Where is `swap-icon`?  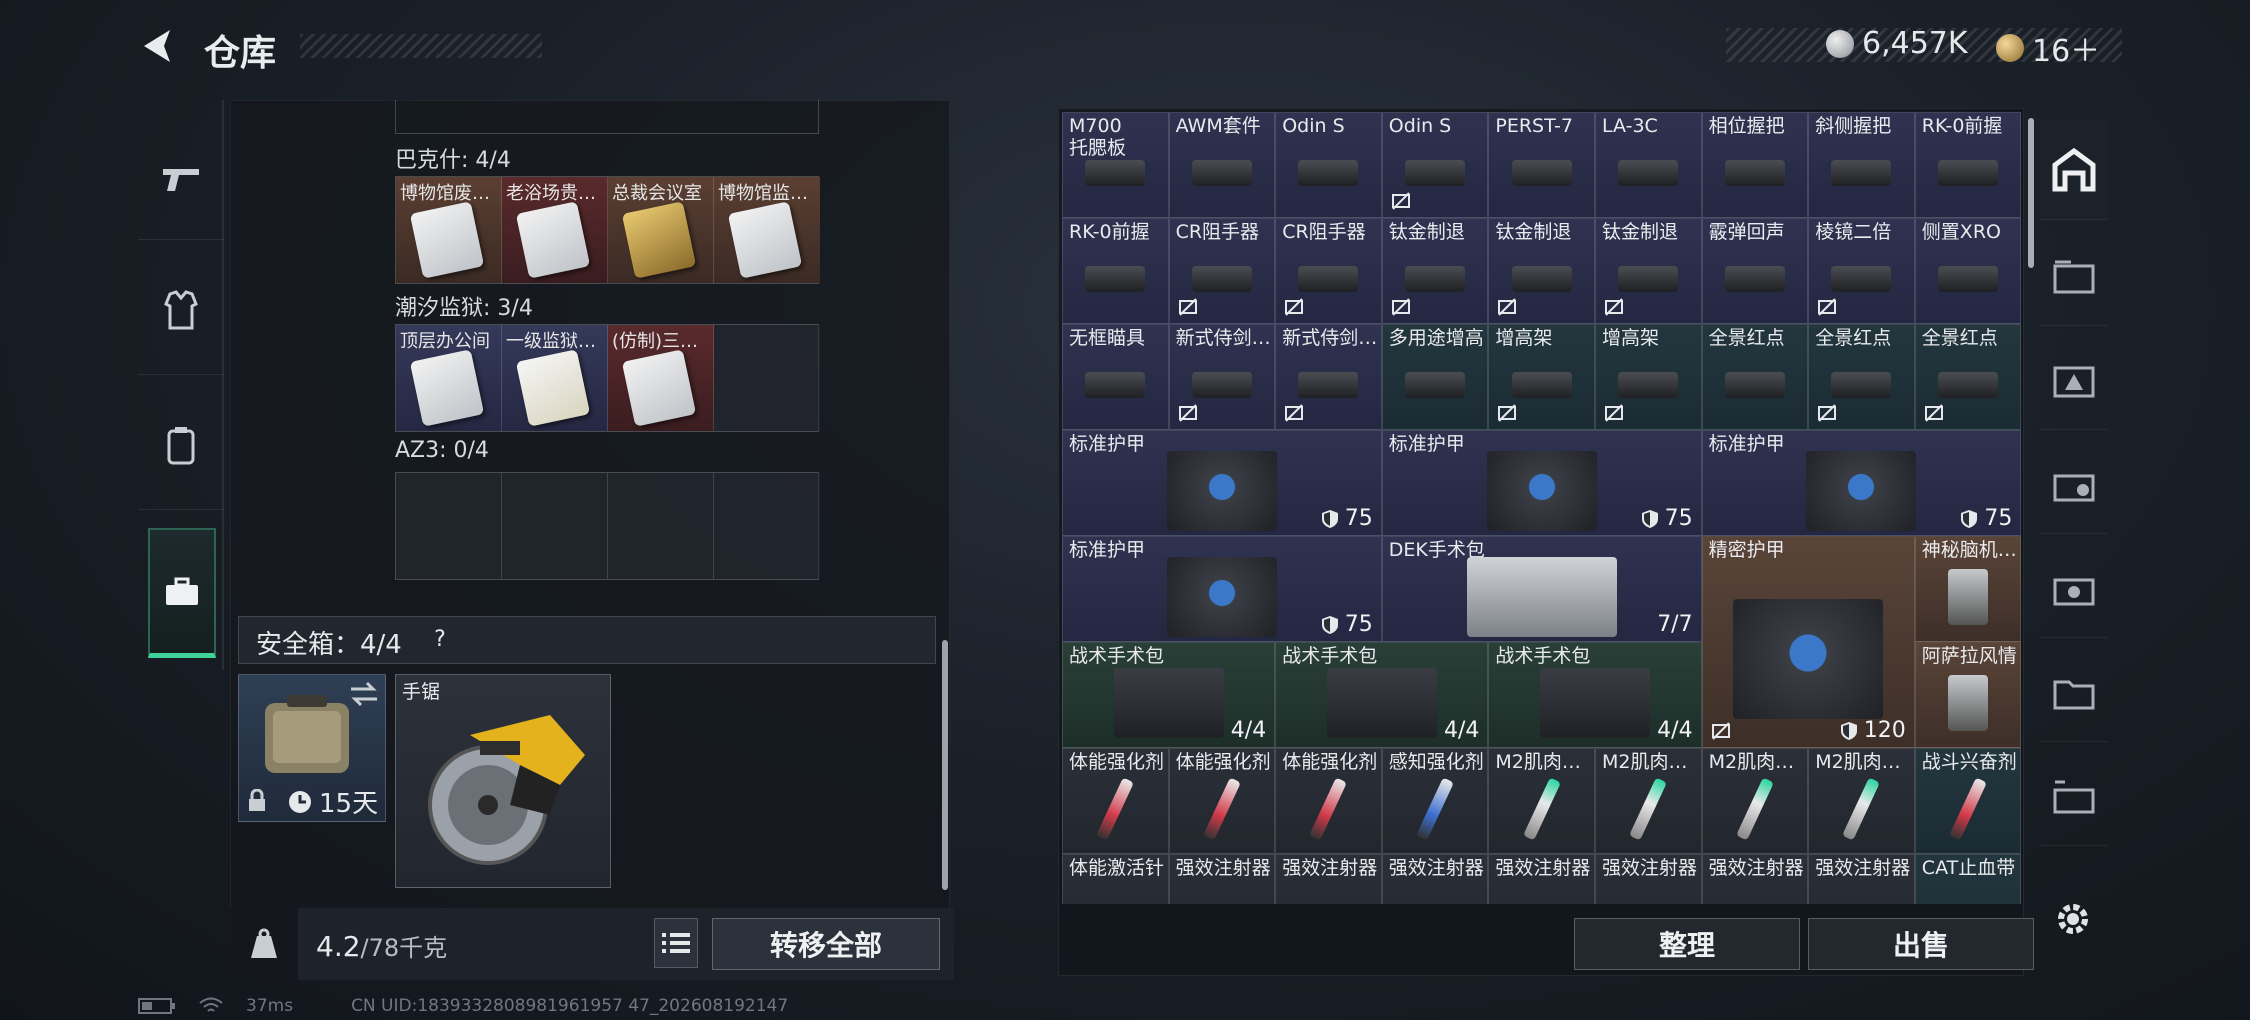
swap-icon is located at coordinates (364, 694).